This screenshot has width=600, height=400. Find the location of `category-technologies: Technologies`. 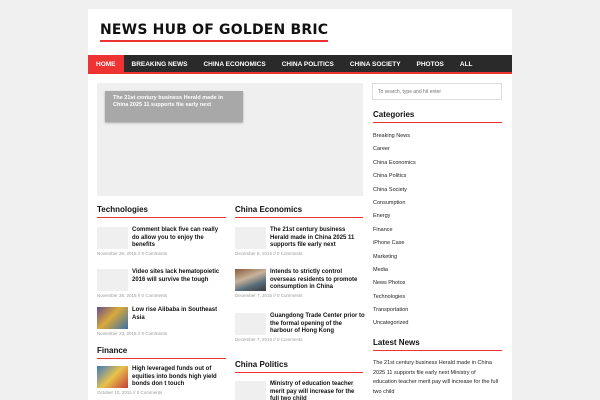

category-technologies: Technologies is located at coordinates (394, 297).